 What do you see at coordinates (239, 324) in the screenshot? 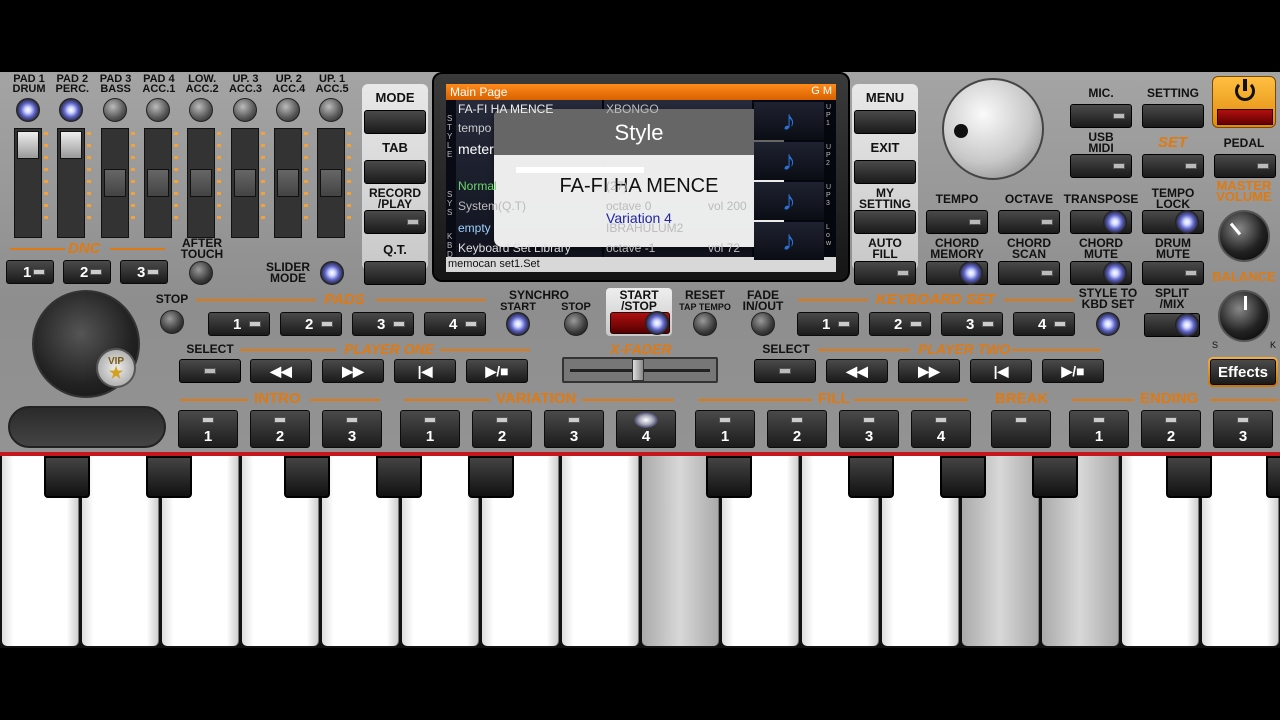
I see `pad-button-1: 1` at bounding box center [239, 324].